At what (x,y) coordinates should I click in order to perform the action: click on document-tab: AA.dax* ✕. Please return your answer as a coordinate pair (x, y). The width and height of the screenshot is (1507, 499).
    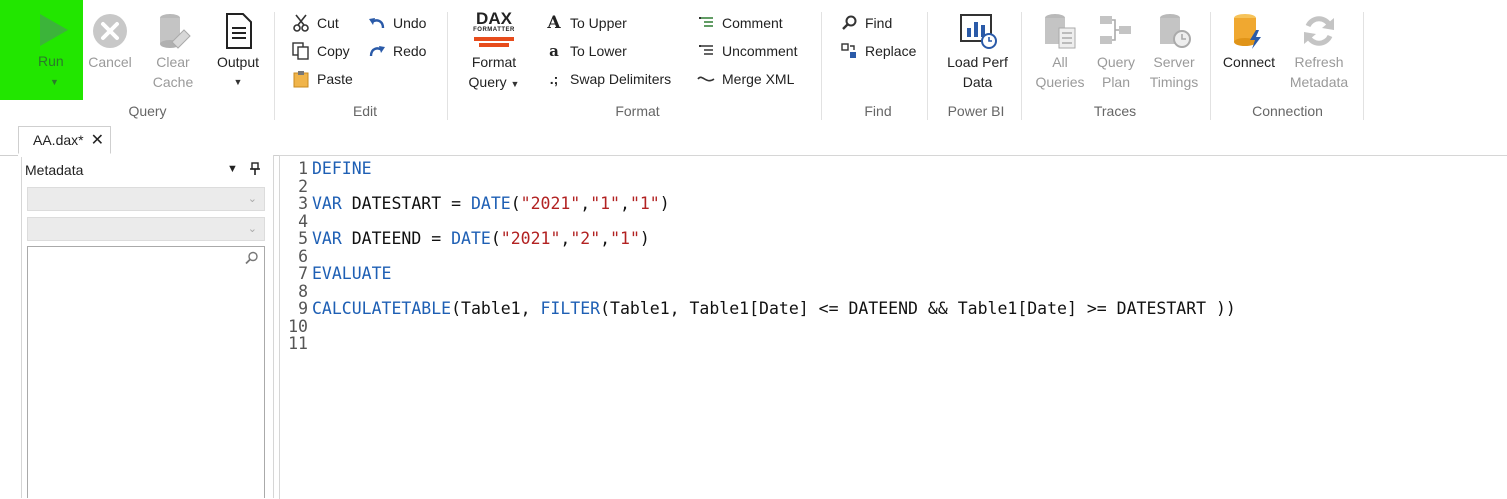
    Looking at the image, I should click on (64, 140).